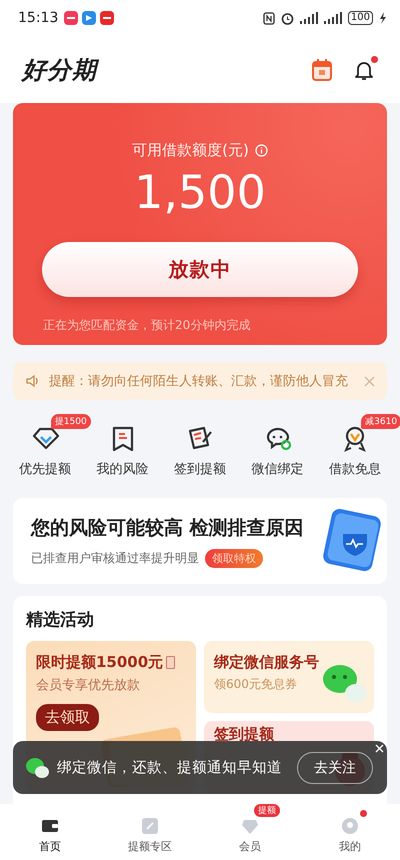 This screenshot has height=860, width=400. I want to click on activity-tile: 绑定微信服务号 领600元免息券, so click(289, 677).